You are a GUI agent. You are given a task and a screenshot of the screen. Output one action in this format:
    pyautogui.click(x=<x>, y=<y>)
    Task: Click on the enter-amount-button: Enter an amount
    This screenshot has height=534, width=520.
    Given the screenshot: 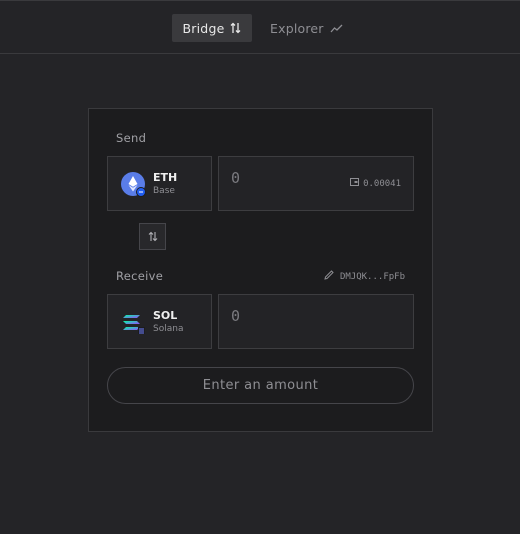 What is the action you would take?
    pyautogui.click(x=260, y=385)
    